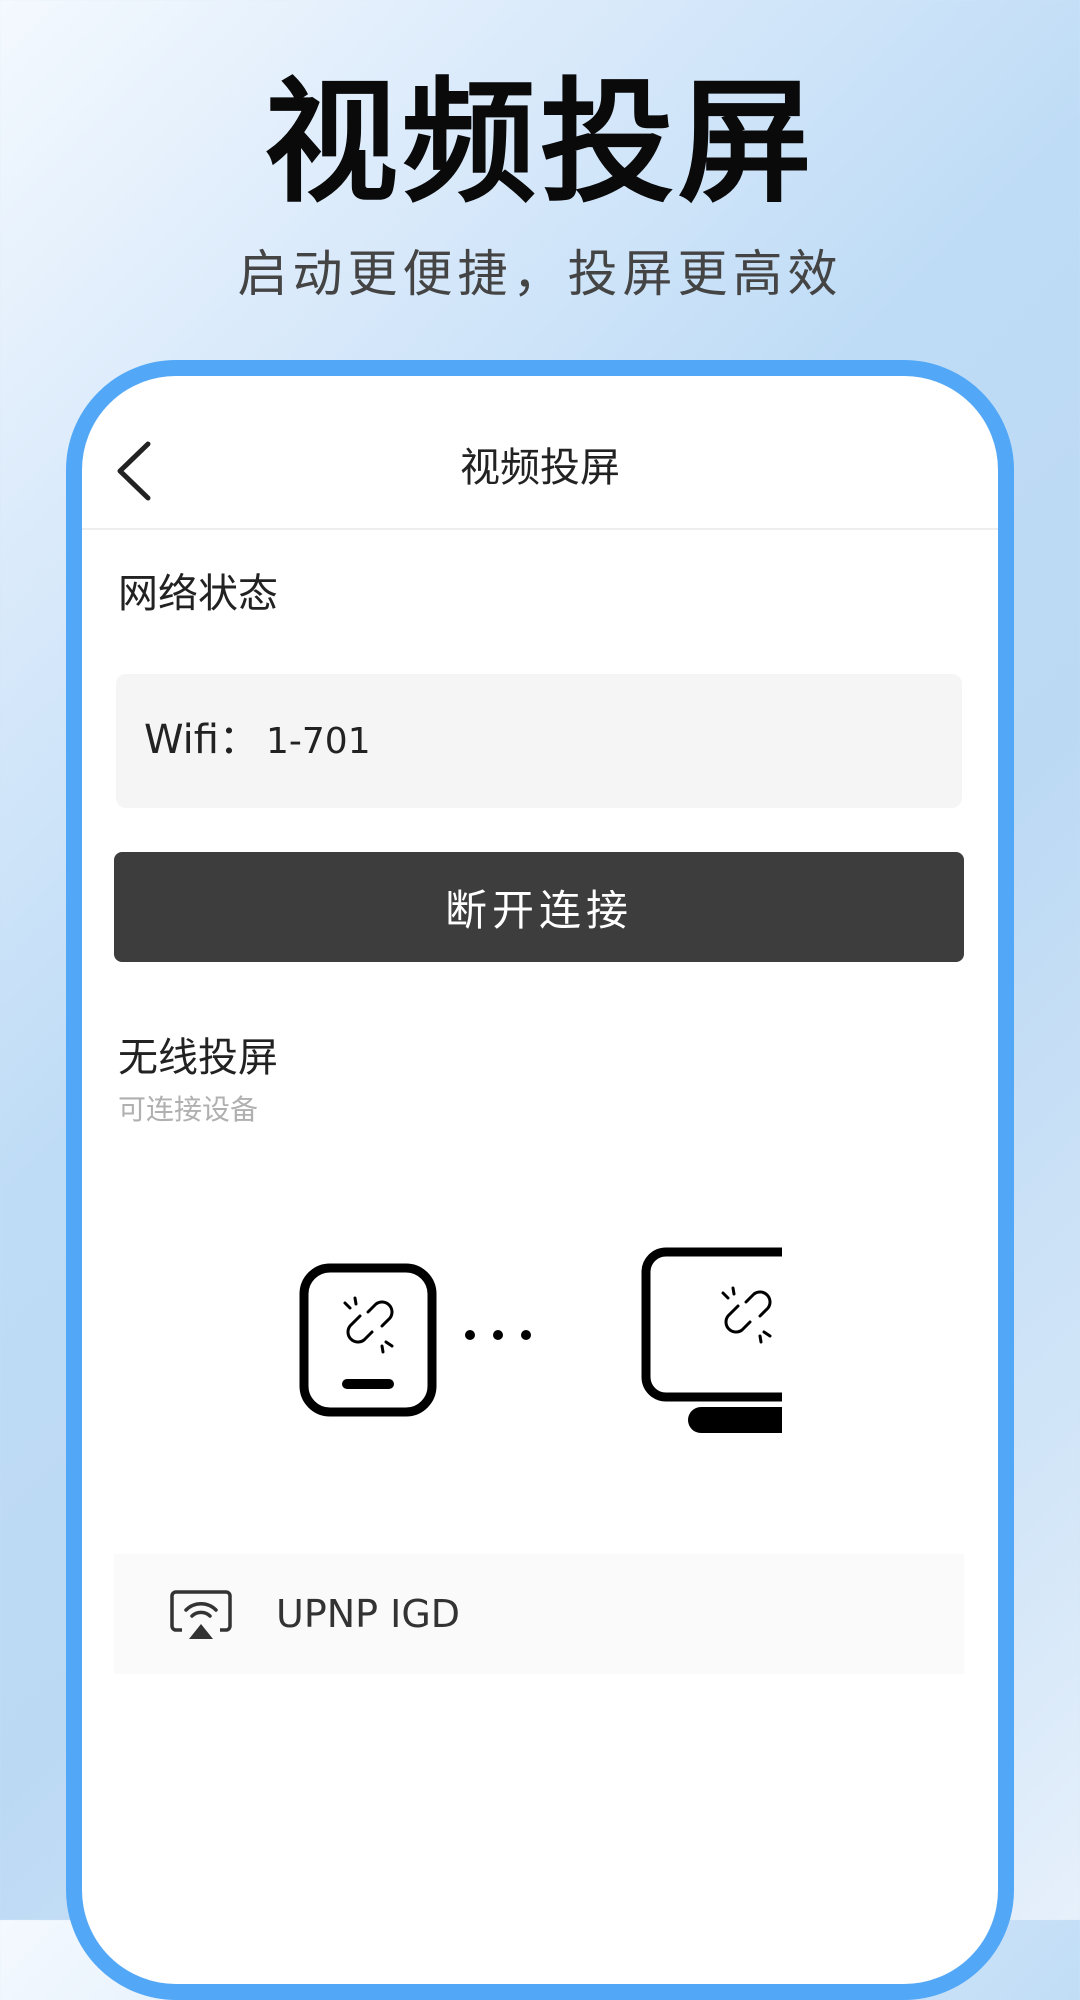  I want to click on wifi-label: Wifi：, so click(201, 740).